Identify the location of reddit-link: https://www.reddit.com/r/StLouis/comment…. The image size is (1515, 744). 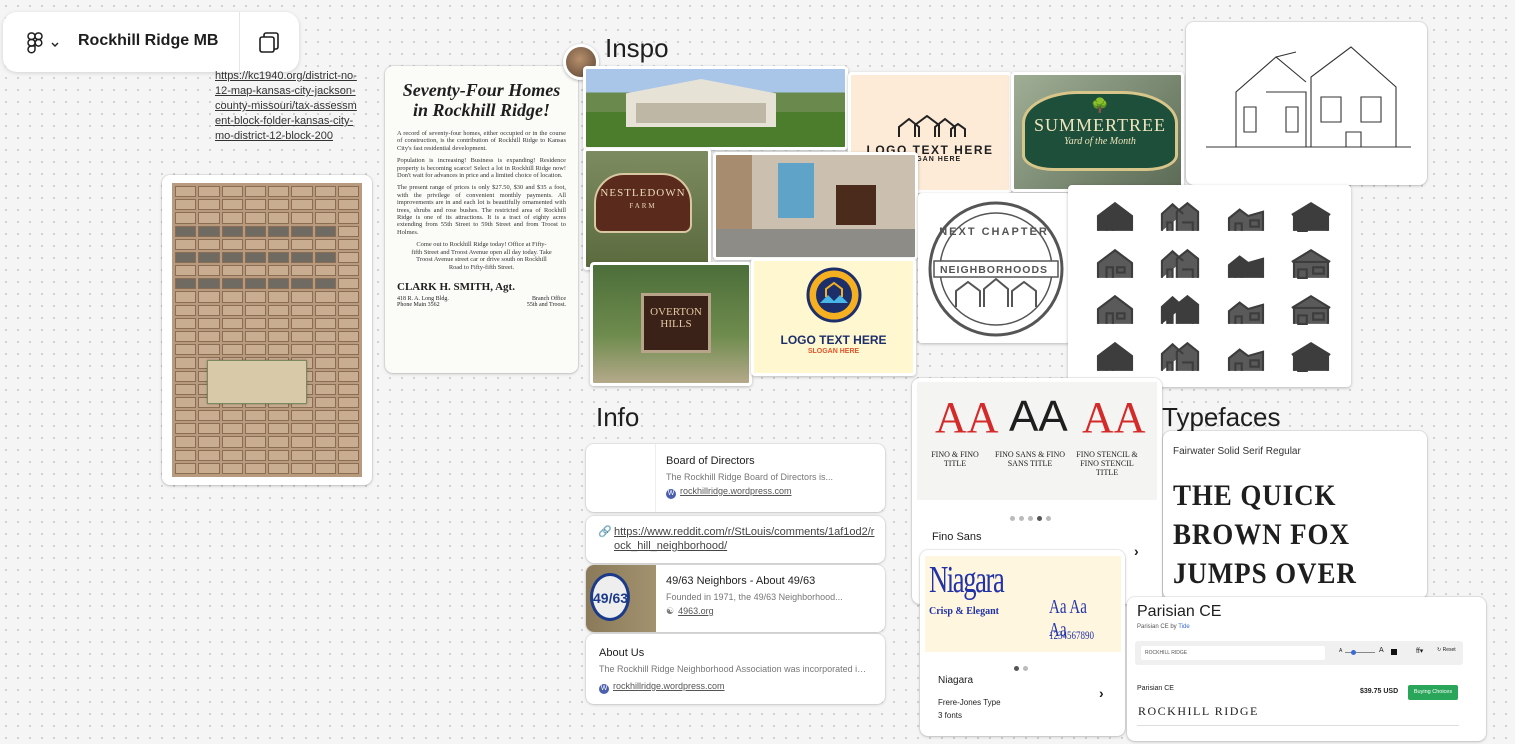
(745, 539).